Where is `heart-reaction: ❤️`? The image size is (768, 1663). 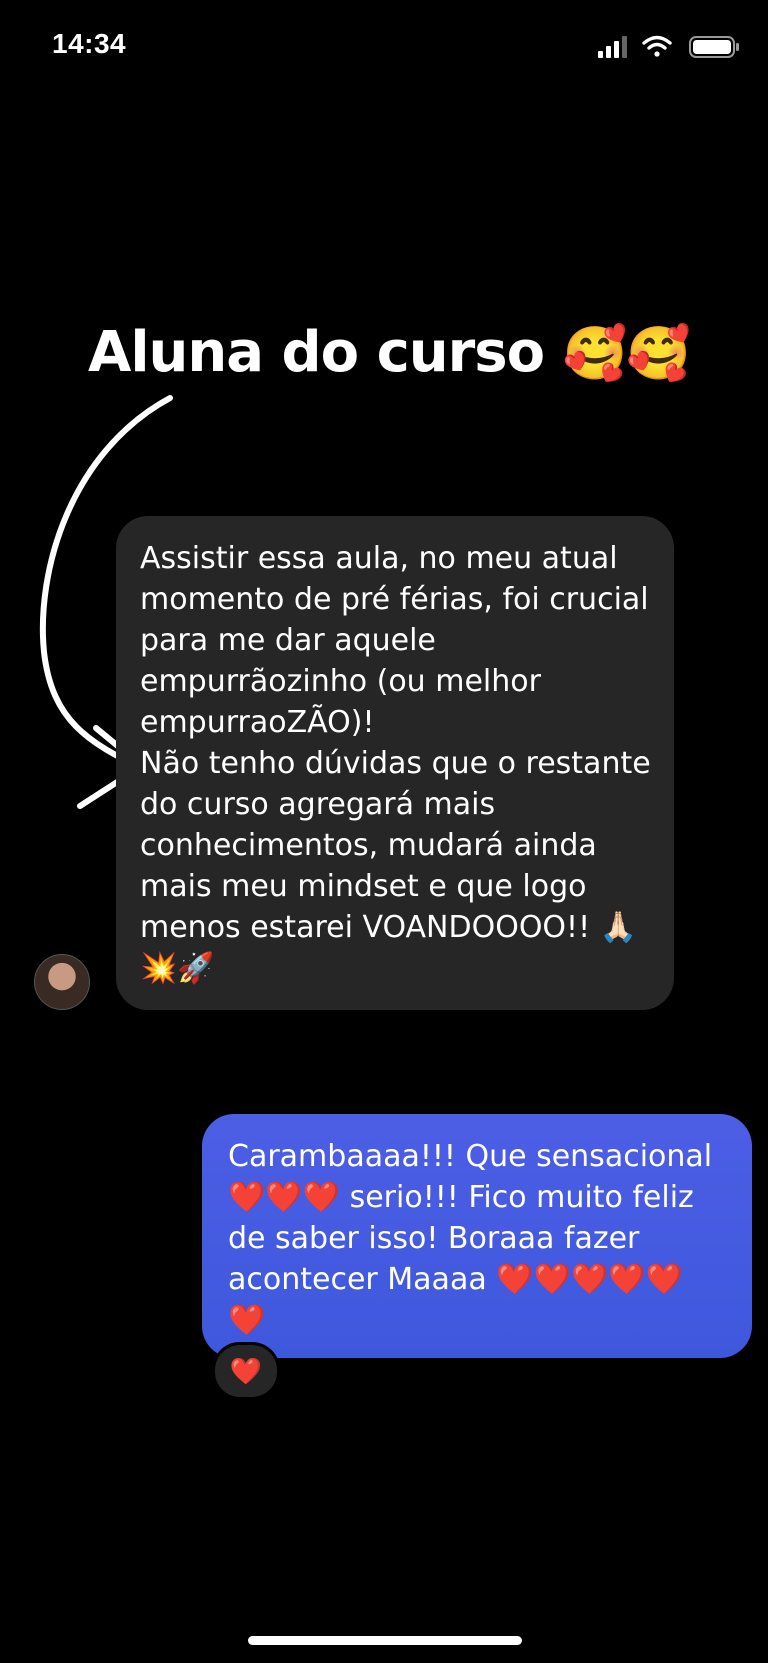 heart-reaction: ❤️ is located at coordinates (246, 1371).